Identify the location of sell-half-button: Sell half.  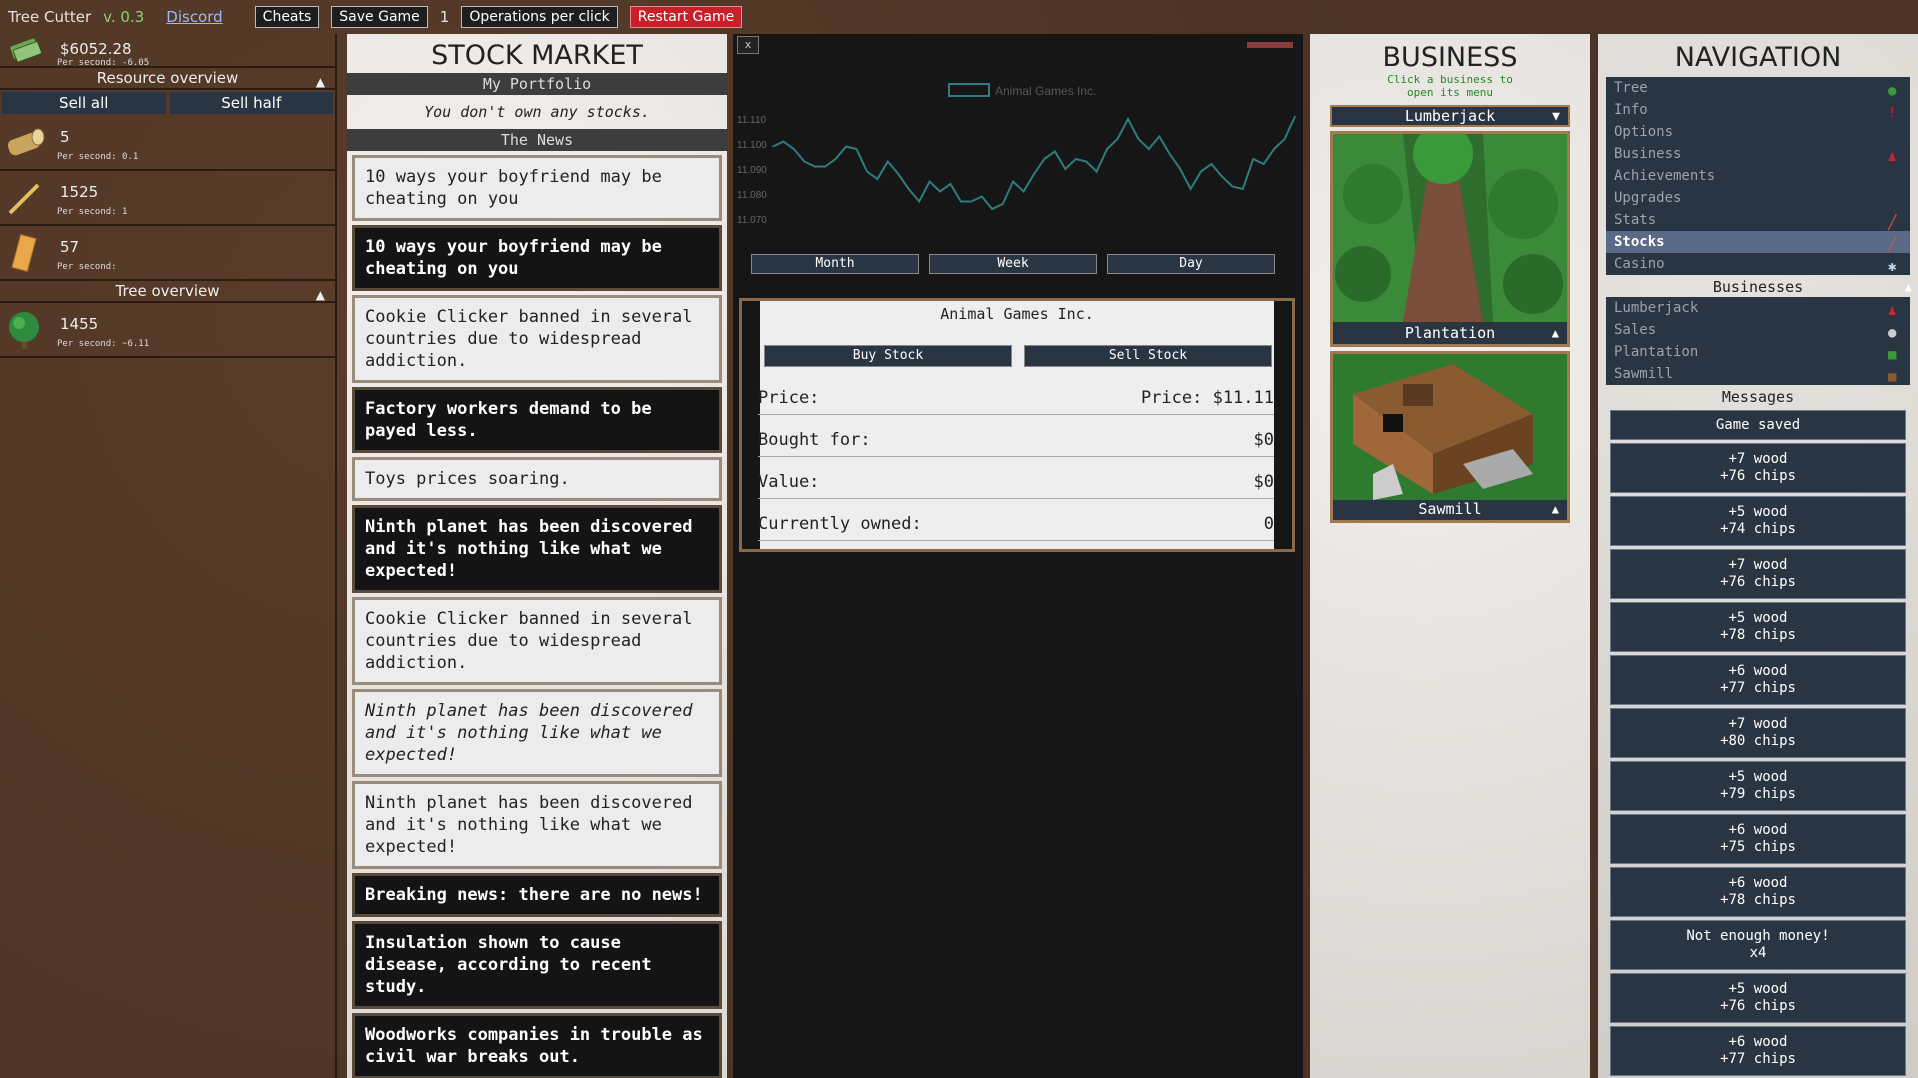
(251, 103).